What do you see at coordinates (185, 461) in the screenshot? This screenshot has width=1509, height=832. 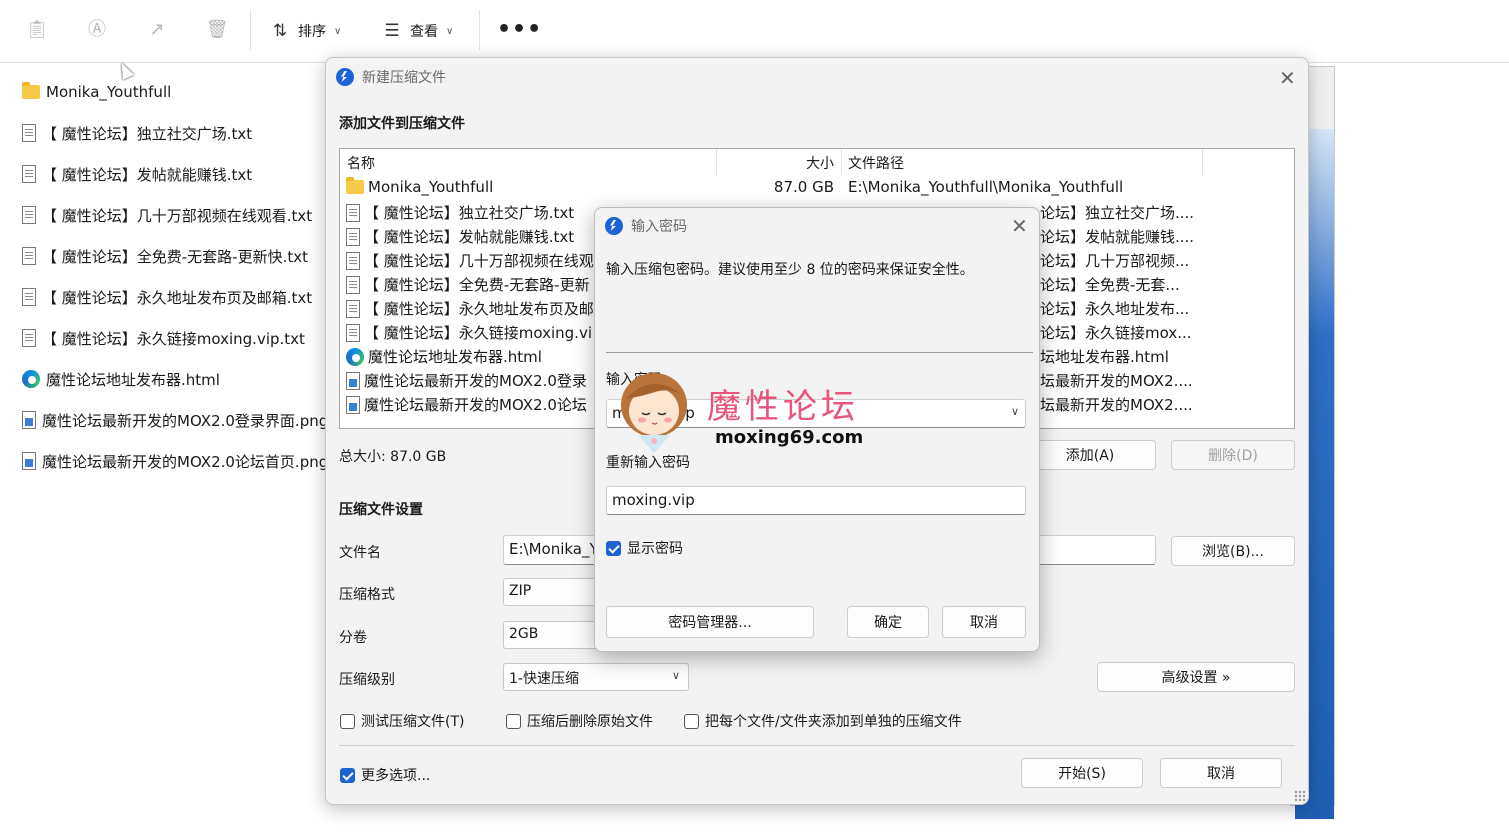 I see `file-name: 魔性论坛最新开发的MOX2.0论坛首页.png` at bounding box center [185, 461].